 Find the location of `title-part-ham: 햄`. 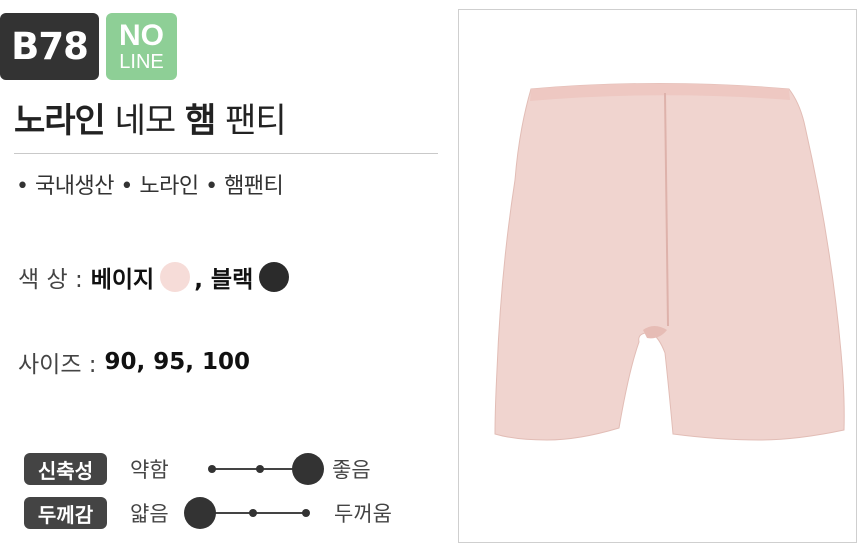

title-part-ham: 햄 is located at coordinates (200, 121).